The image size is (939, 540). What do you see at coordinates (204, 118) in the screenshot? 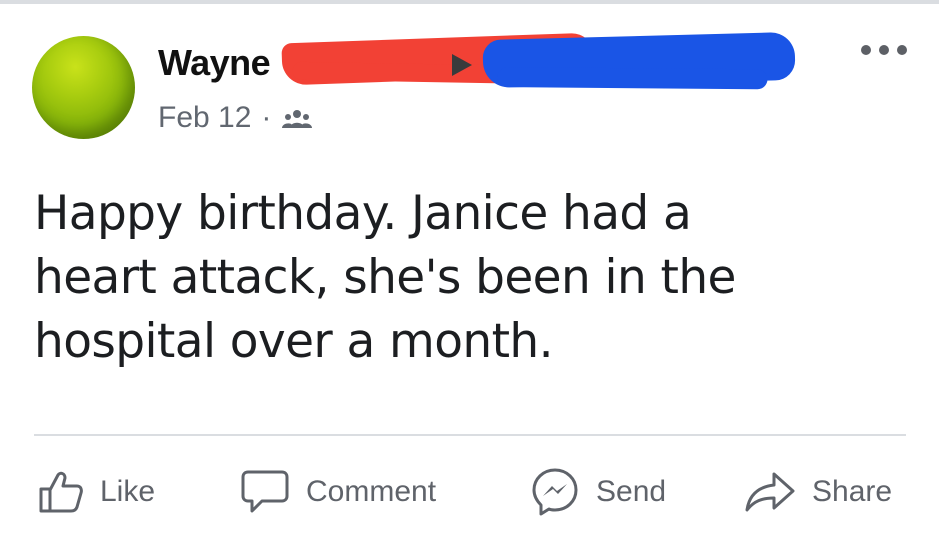
I see `post-date: Feb 12` at bounding box center [204, 118].